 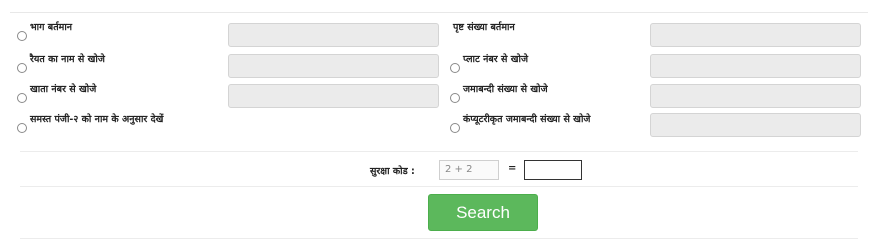 I want to click on captcha-question: 2 + 2, so click(x=469, y=170).